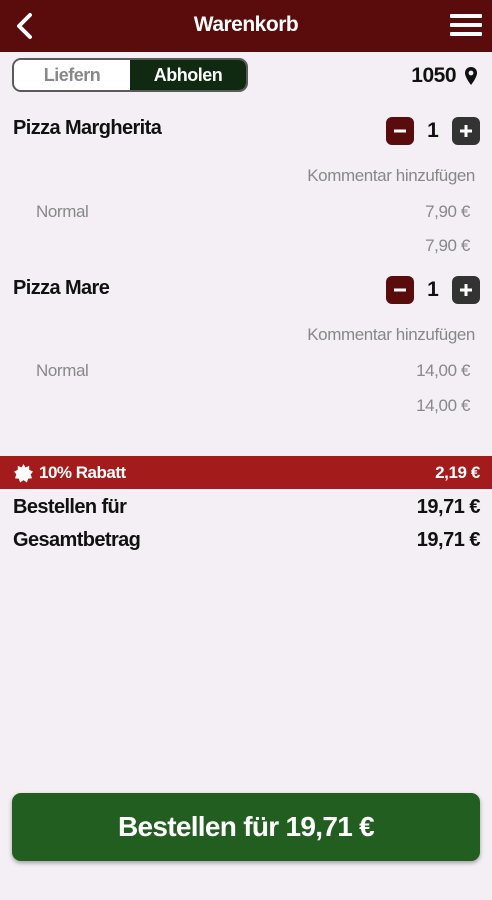 The image size is (492, 900). What do you see at coordinates (448, 507) in the screenshot?
I see `order-for-value: 19,71 €` at bounding box center [448, 507].